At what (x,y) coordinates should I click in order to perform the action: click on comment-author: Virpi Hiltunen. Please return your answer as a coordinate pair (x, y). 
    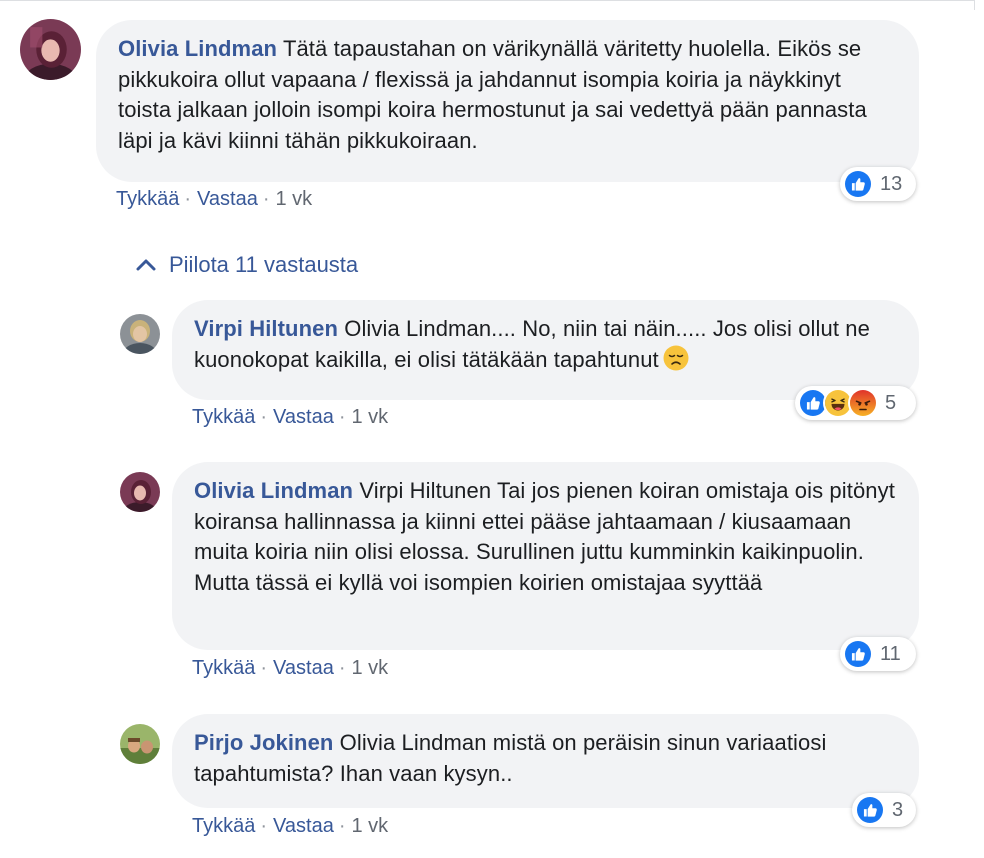
    Looking at the image, I should click on (266, 328).